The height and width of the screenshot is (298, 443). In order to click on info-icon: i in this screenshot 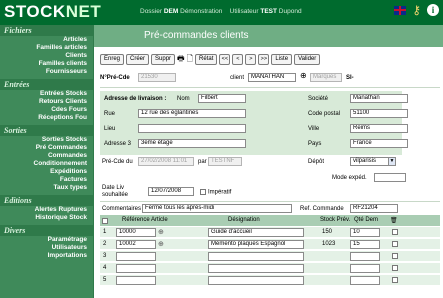, I will do `click(433, 10)`.